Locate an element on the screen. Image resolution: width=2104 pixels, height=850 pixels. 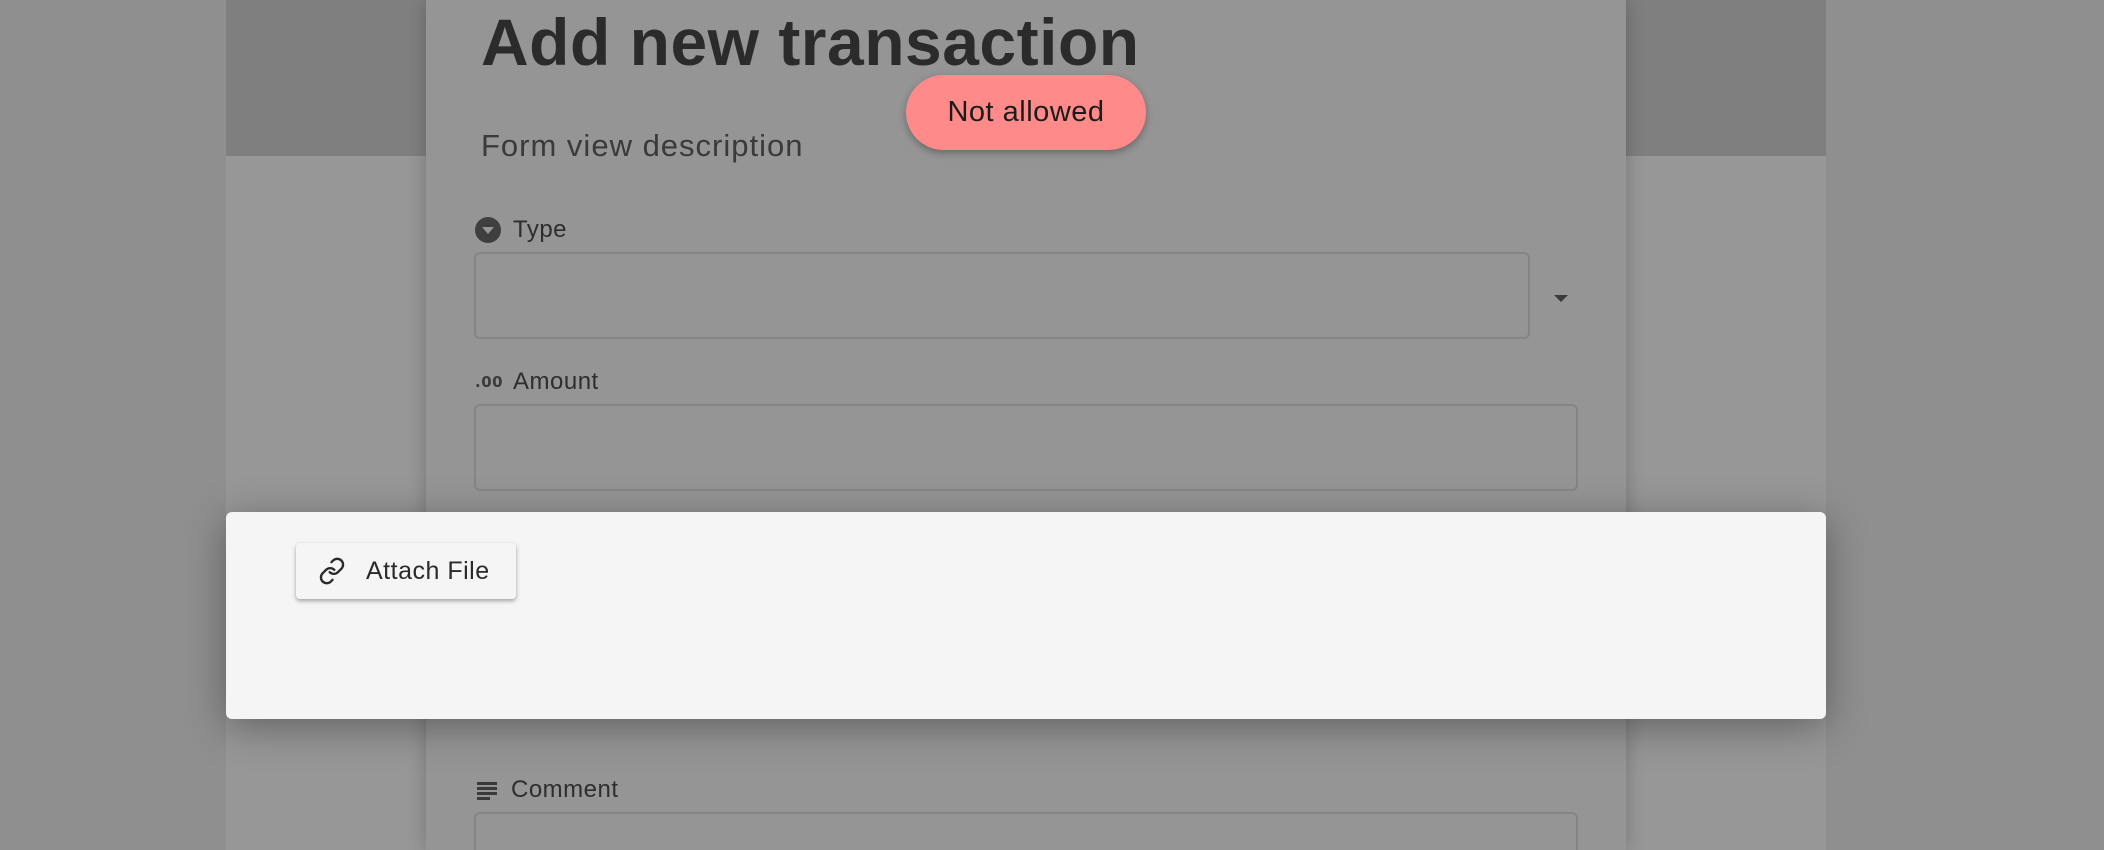
amount-input is located at coordinates (1026, 447).